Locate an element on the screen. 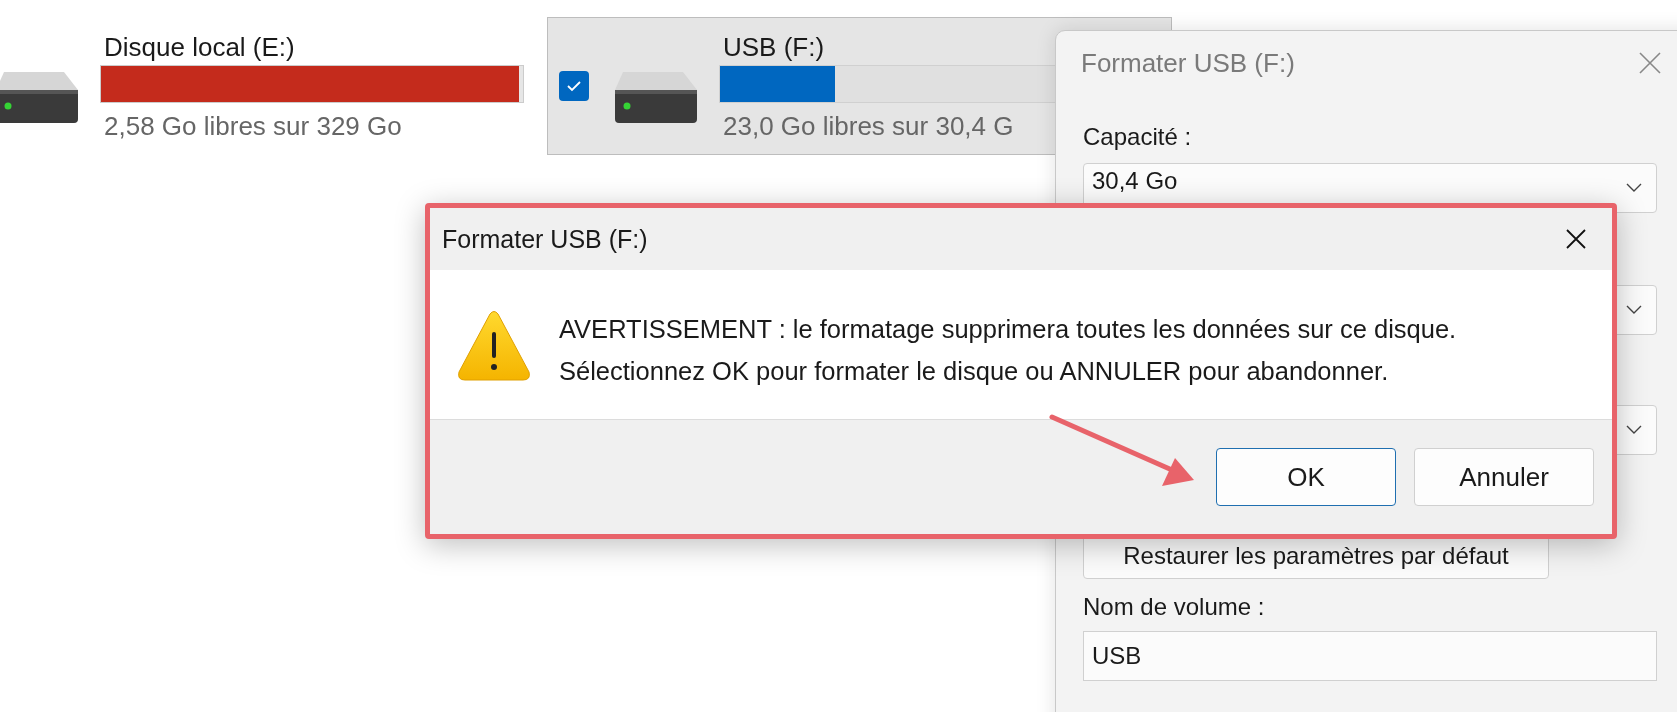 This screenshot has width=1677, height=712. ok-button: OK is located at coordinates (1306, 477).